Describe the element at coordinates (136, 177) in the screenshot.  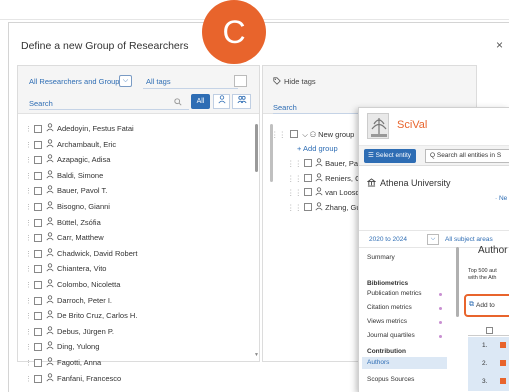
I see `list-item: ⋮⋮ Baldi, Simone` at that location.